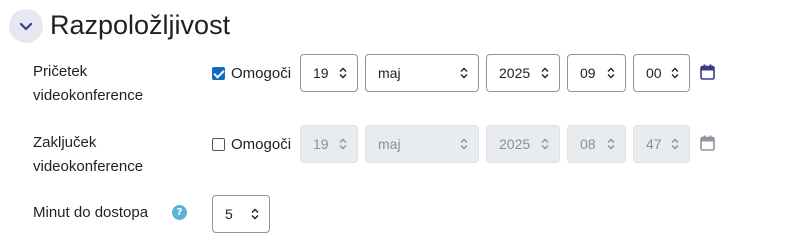 The image size is (795, 249). I want to click on start-hour-value: 09, so click(588, 73).